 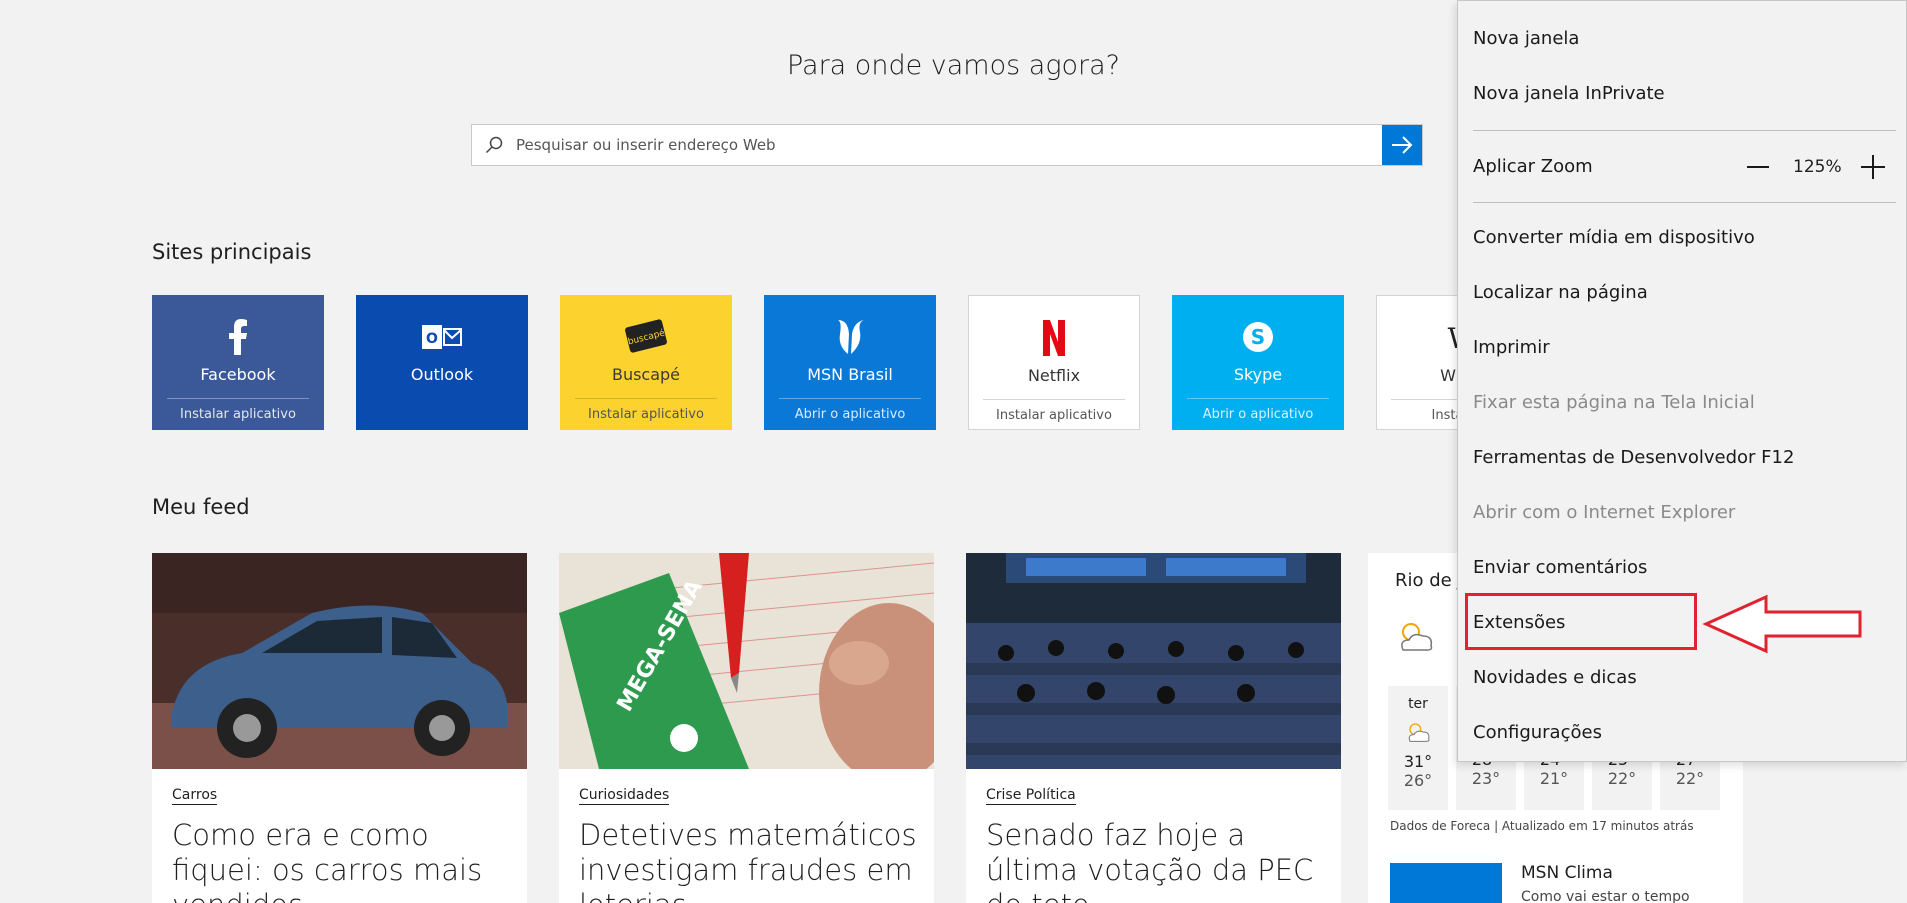 What do you see at coordinates (1614, 402) in the screenshot?
I see `menu-pin: Fixar esta página na Tela Inicial` at bounding box center [1614, 402].